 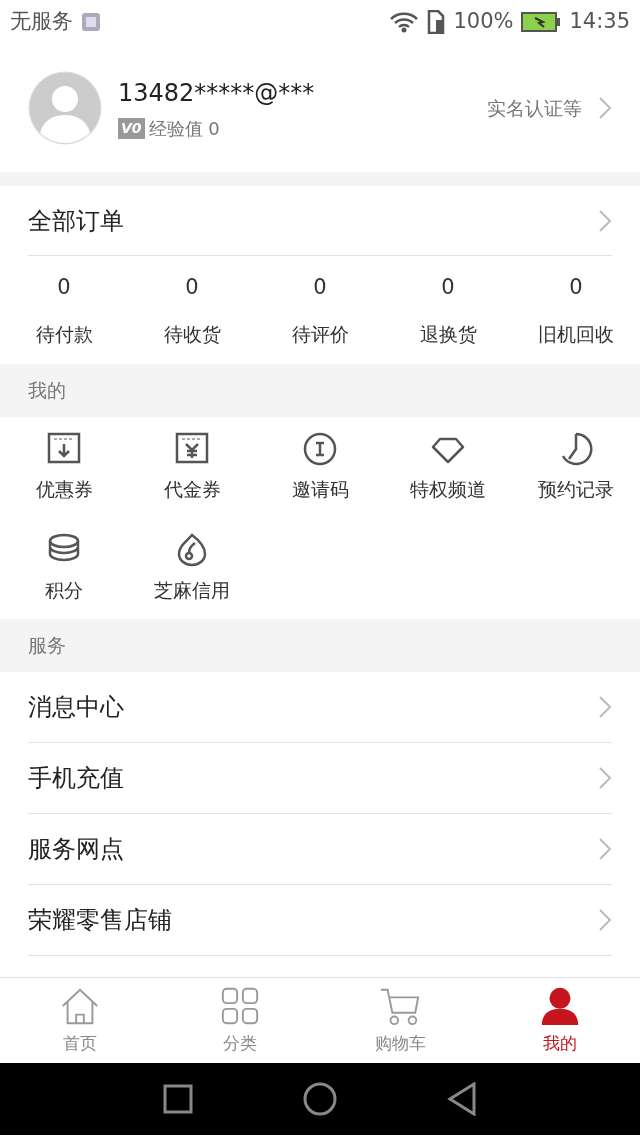 I want to click on feature-label: 代金券, so click(x=192, y=489).